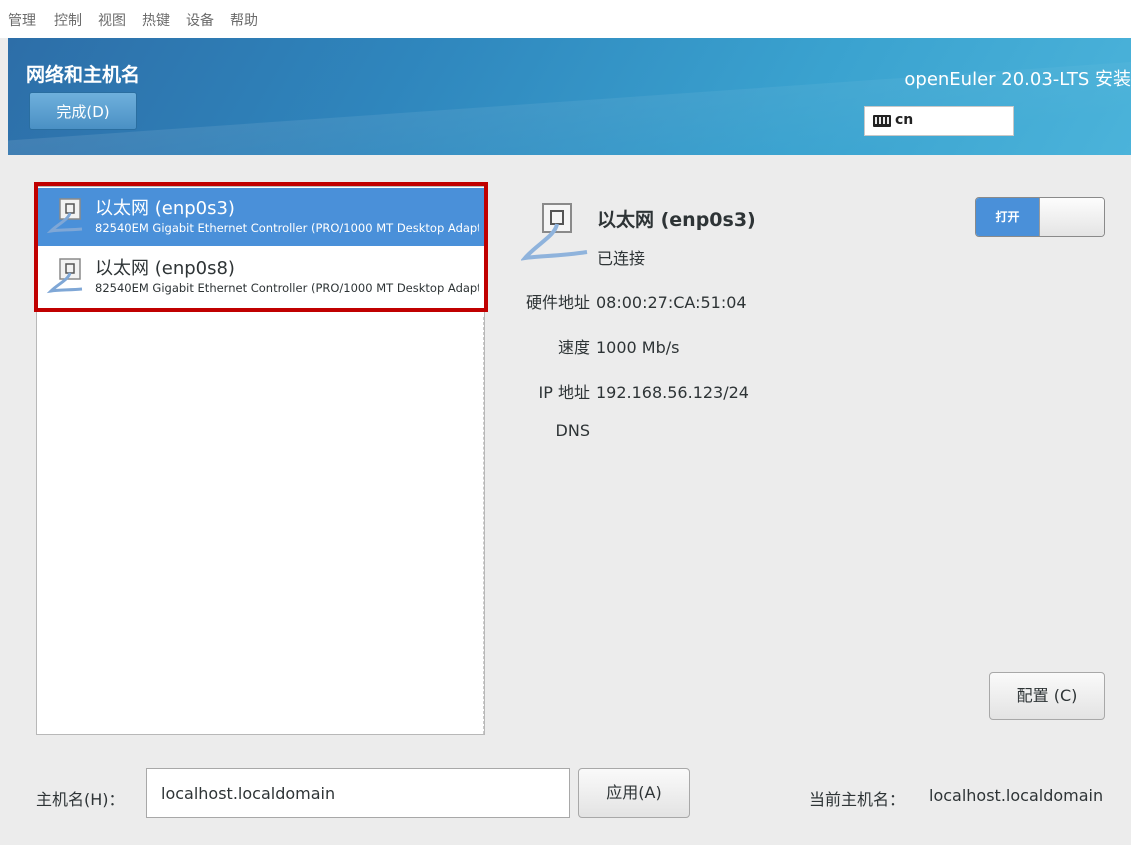 This screenshot has height=845, width=1131. What do you see at coordinates (904, 120) in the screenshot?
I see `keyboard-layout-label: cn` at bounding box center [904, 120].